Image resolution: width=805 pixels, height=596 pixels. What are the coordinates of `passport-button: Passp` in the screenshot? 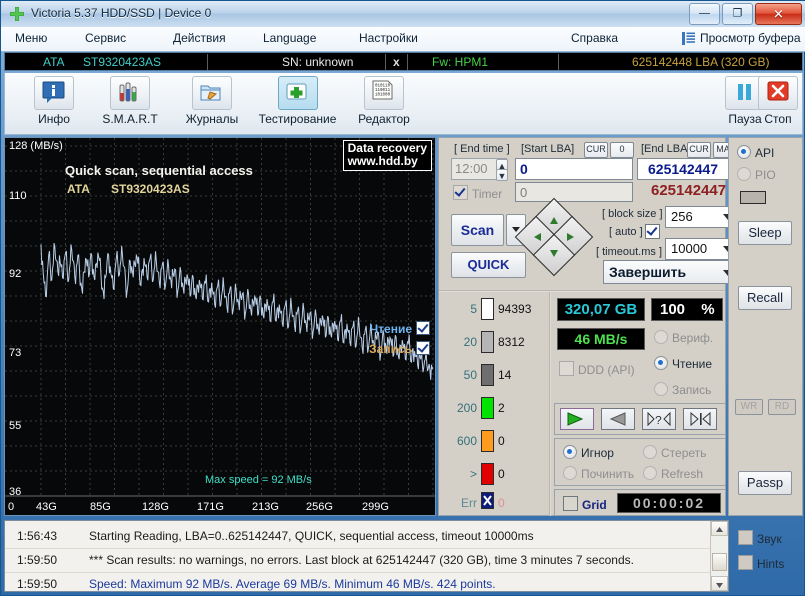 It's located at (765, 483).